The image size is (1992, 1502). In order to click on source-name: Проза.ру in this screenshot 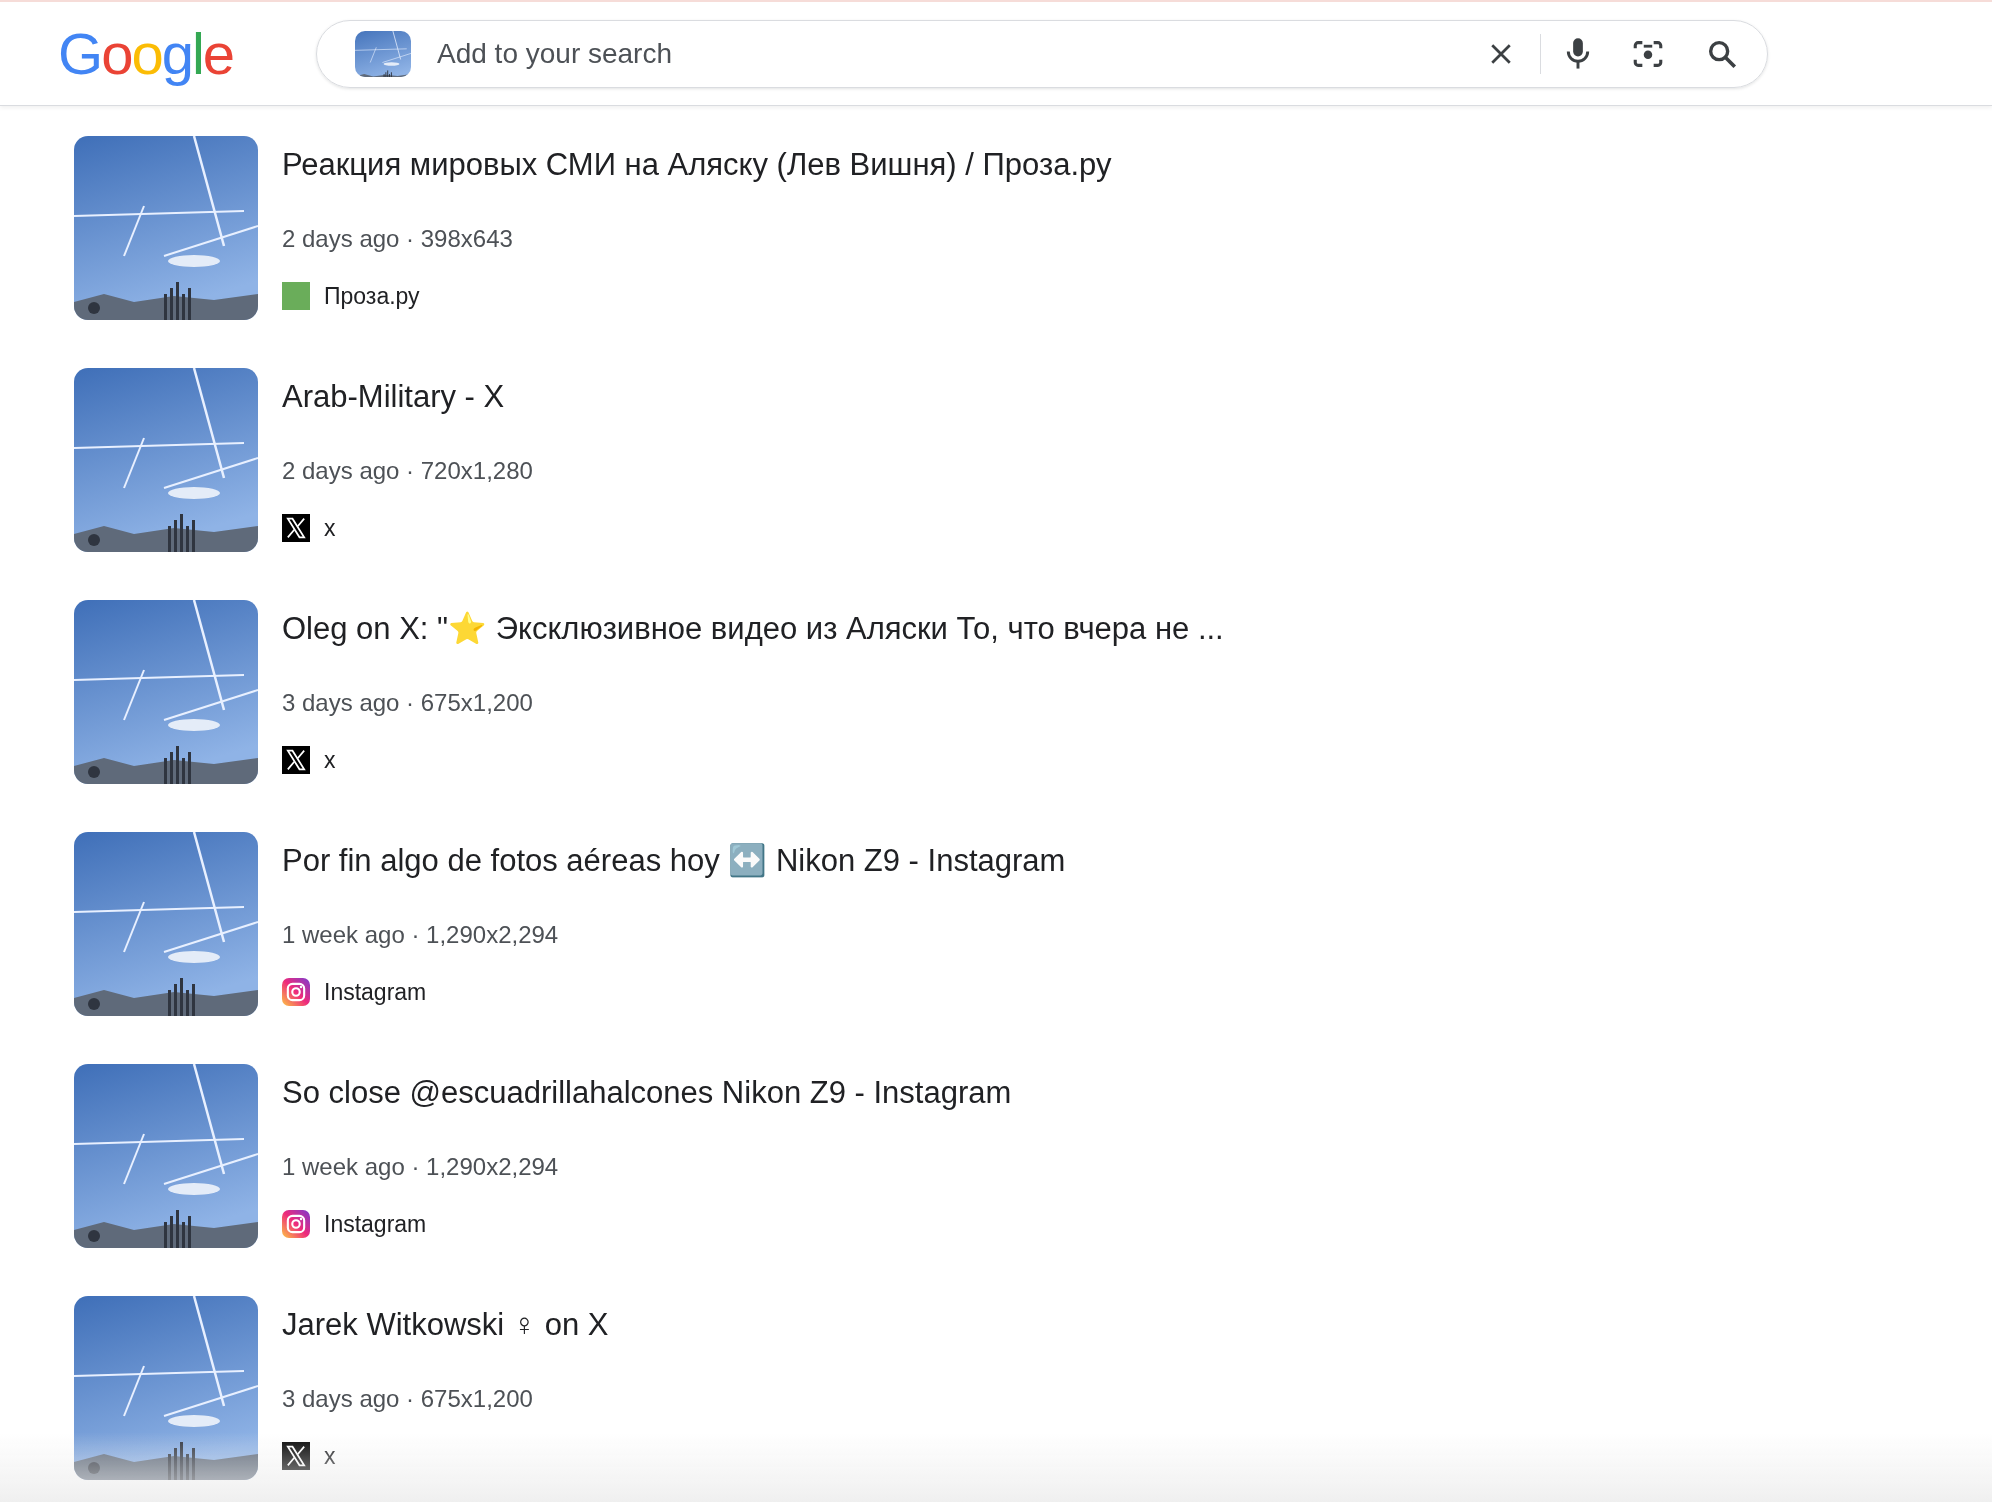, I will do `click(372, 297)`.